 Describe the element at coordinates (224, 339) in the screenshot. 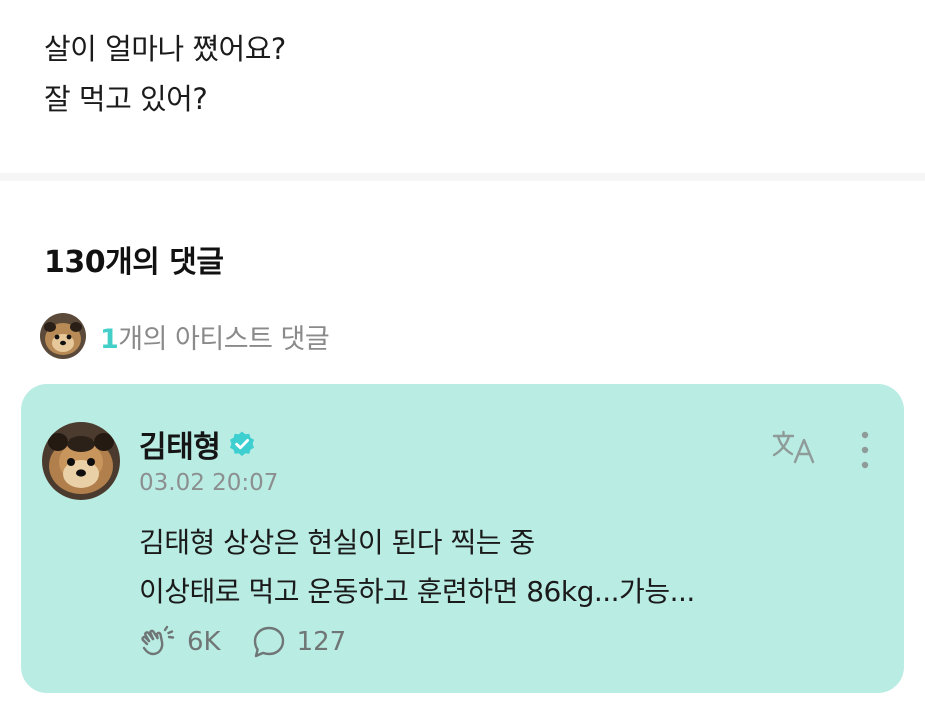

I see `artist-comments-text: 개의 아티스트 댓글` at that location.